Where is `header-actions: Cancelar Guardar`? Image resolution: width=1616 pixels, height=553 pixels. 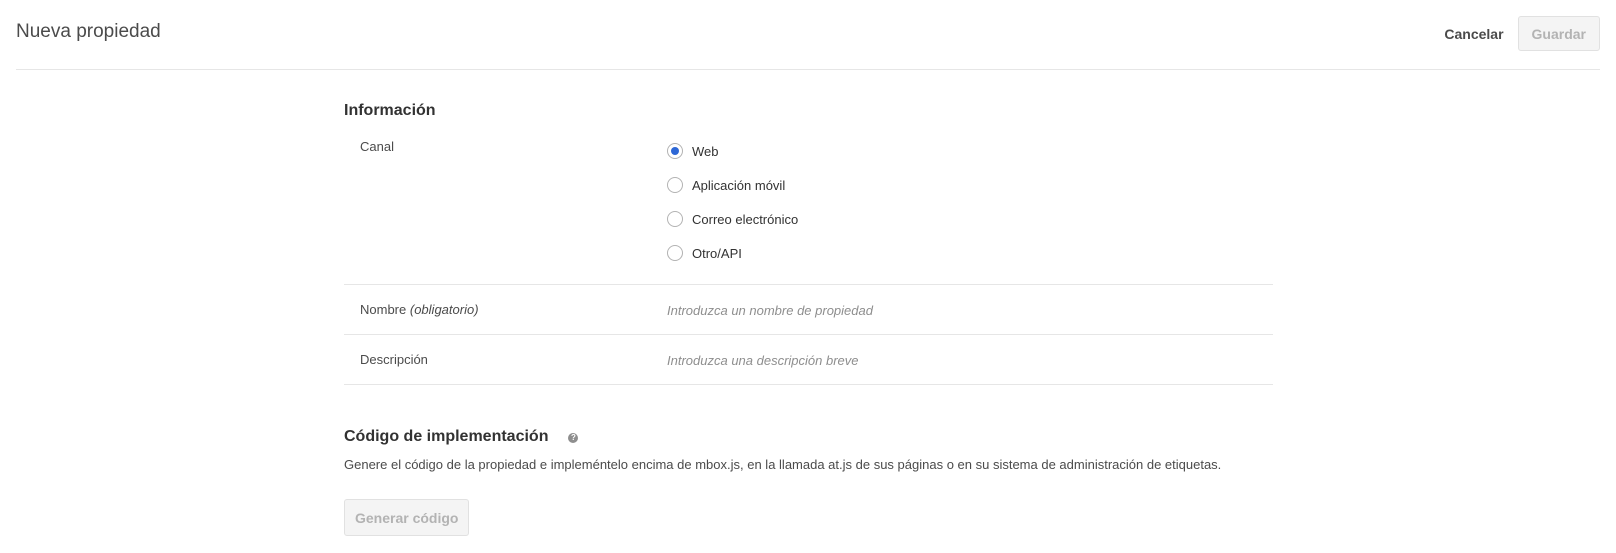
header-actions: Cancelar Guardar is located at coordinates (1515, 33).